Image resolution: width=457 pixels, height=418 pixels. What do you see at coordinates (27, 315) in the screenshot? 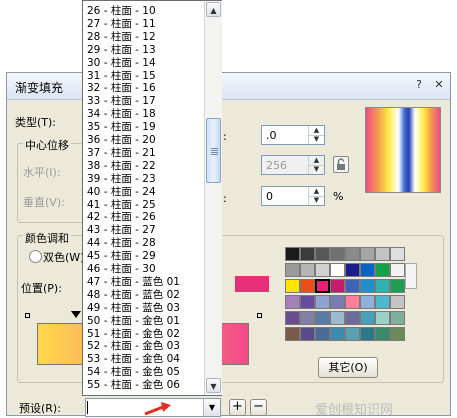
I see `start-marker` at bounding box center [27, 315].